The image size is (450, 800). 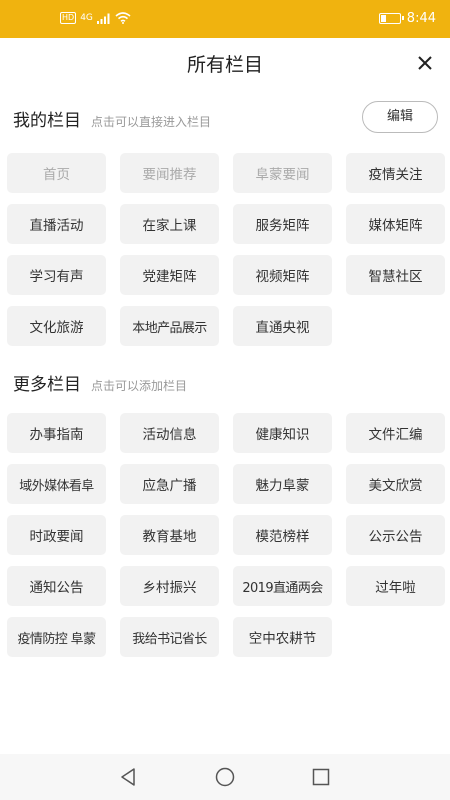 What do you see at coordinates (395, 433) in the screenshot?
I see `more-channel-tile: 文件汇编` at bounding box center [395, 433].